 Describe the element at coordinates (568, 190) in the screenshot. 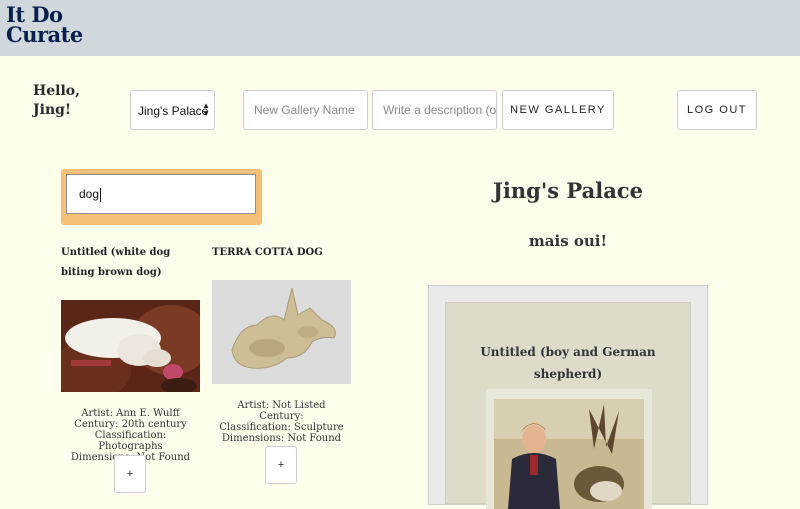

I see `gallery-title: Jing's Palace` at that location.